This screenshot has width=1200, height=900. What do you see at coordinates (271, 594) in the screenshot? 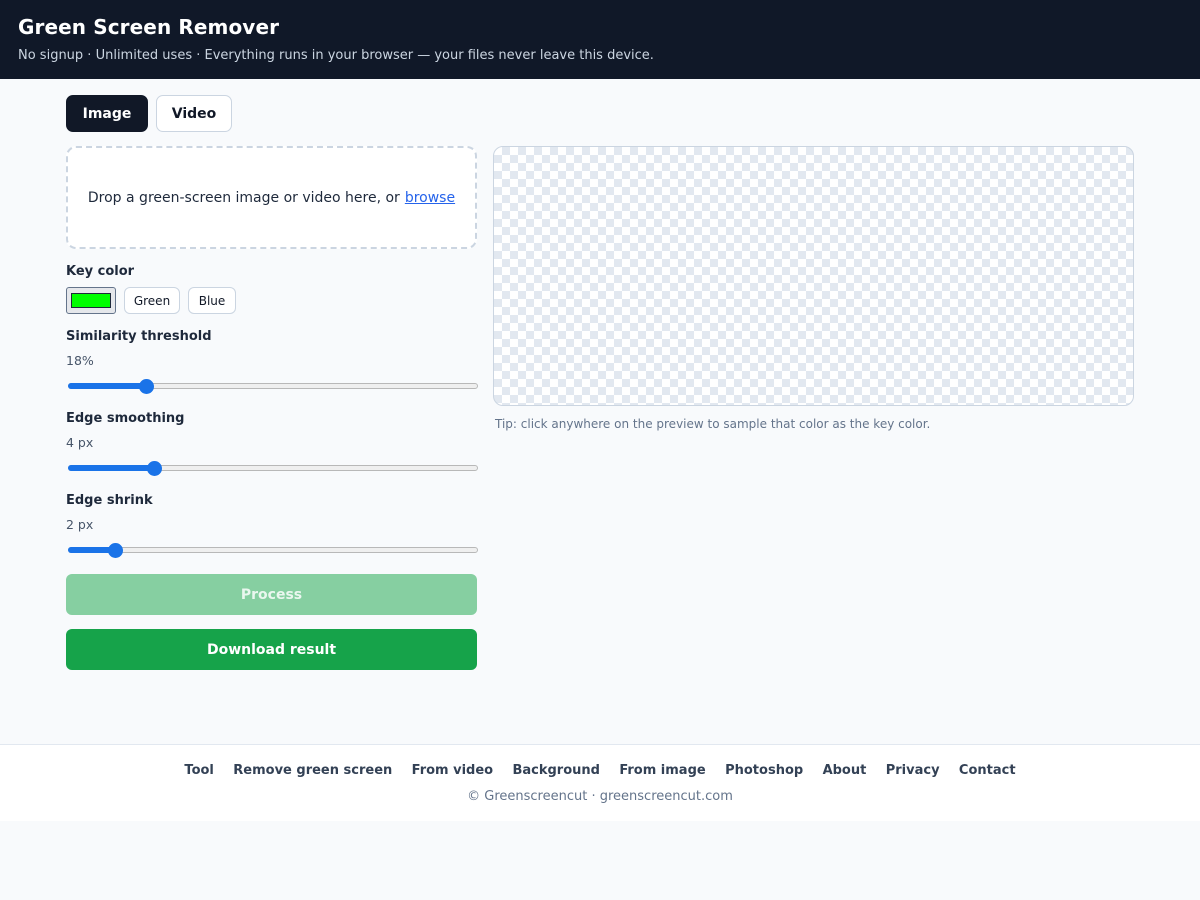
I see `process-button: Process` at bounding box center [271, 594].